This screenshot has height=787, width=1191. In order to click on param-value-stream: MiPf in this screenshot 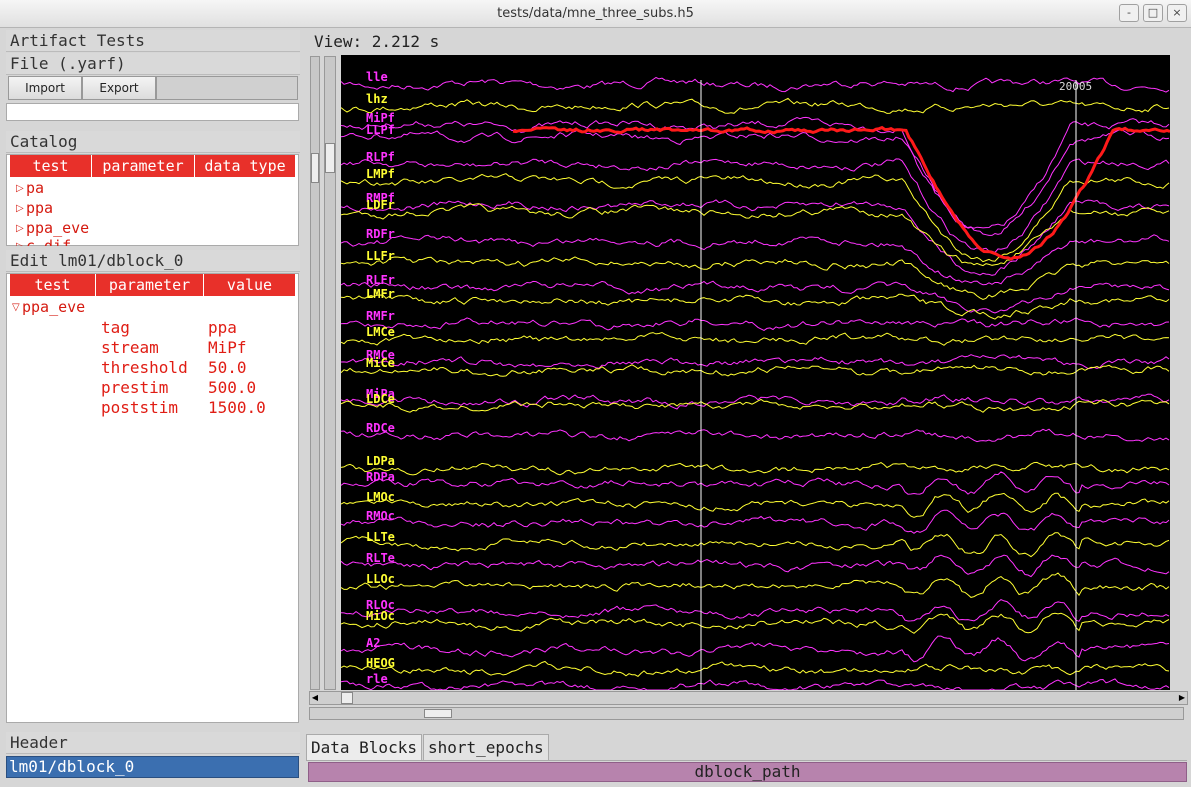, I will do `click(227, 347)`.